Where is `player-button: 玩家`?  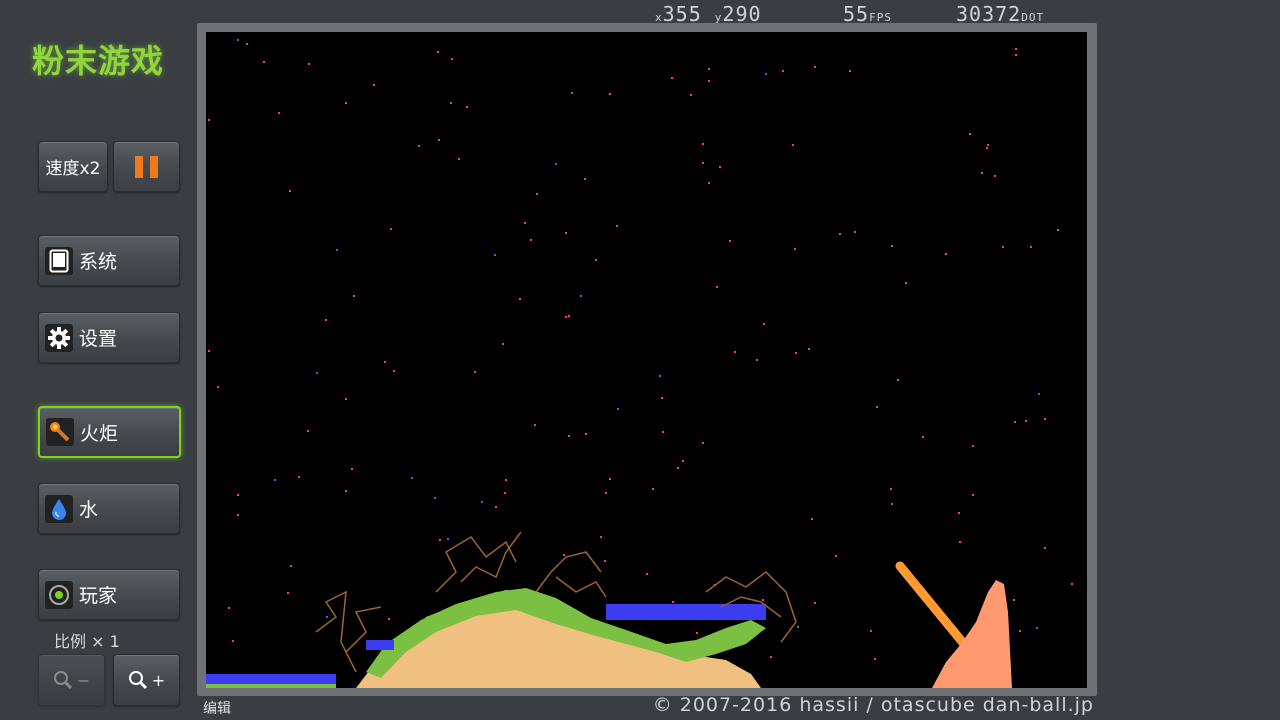 player-button: 玩家 is located at coordinates (109, 594).